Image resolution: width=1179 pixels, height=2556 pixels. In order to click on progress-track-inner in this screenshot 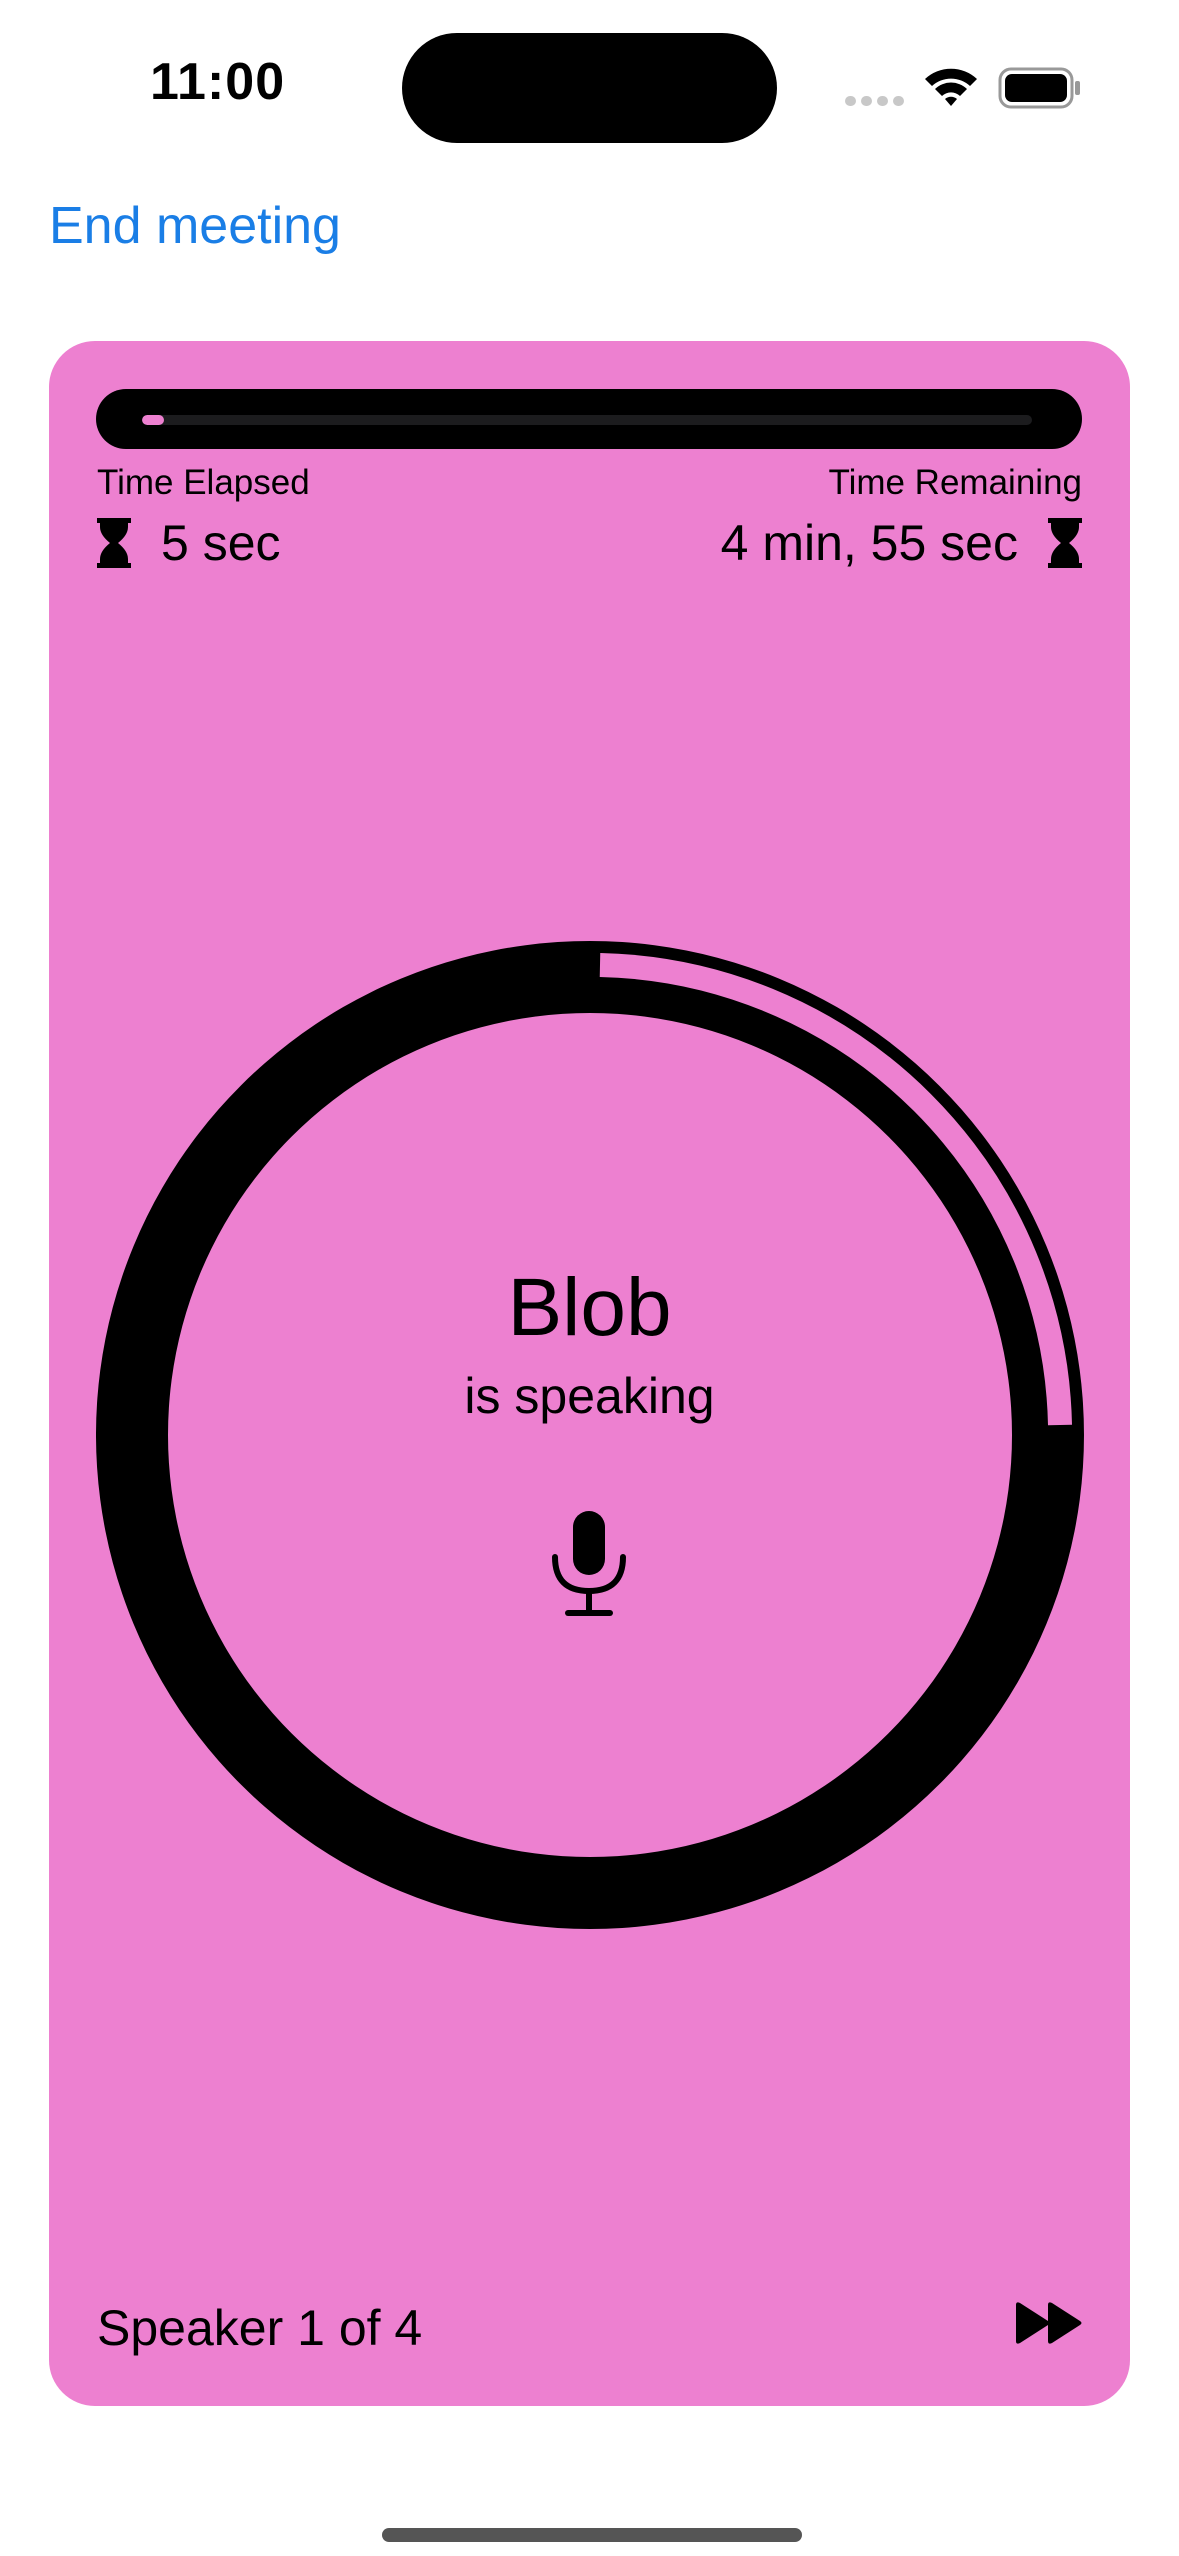, I will do `click(587, 420)`.